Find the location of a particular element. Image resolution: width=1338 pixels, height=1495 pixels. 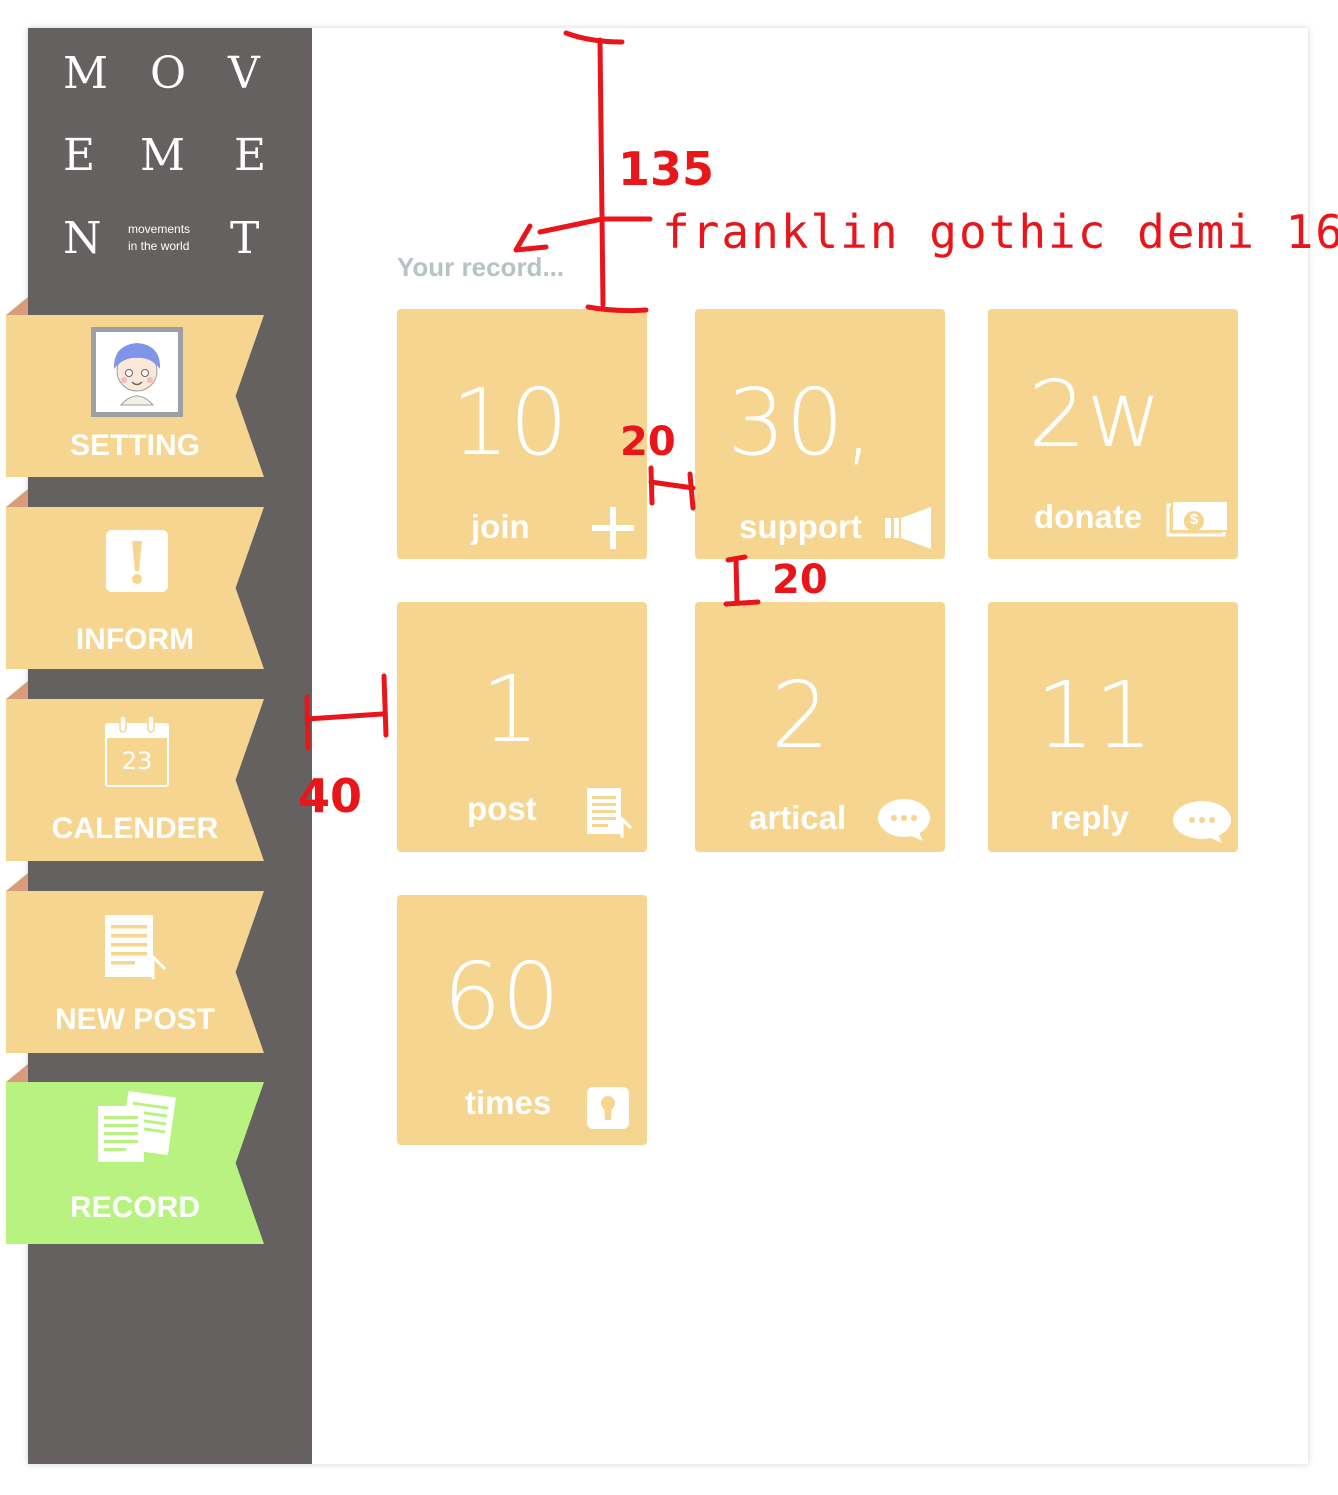

tile-label: reply is located at coordinates (1089, 817).